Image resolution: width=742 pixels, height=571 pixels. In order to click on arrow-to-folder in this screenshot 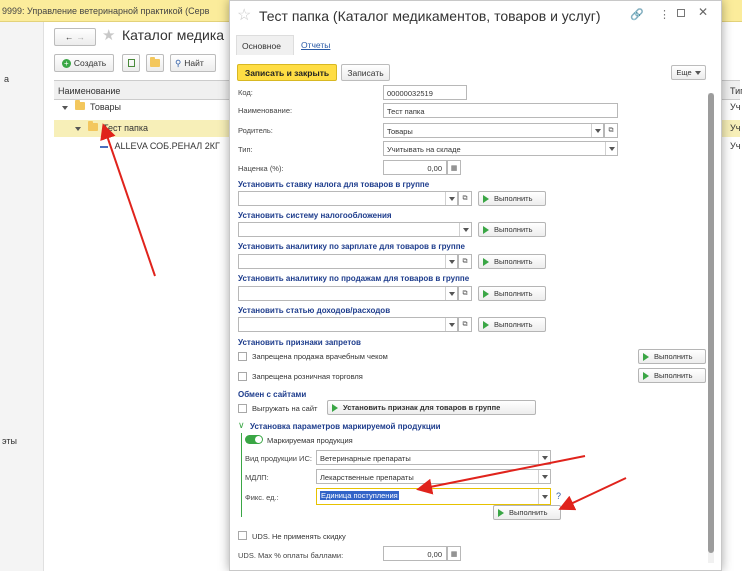, I will do `click(128, 200)`.